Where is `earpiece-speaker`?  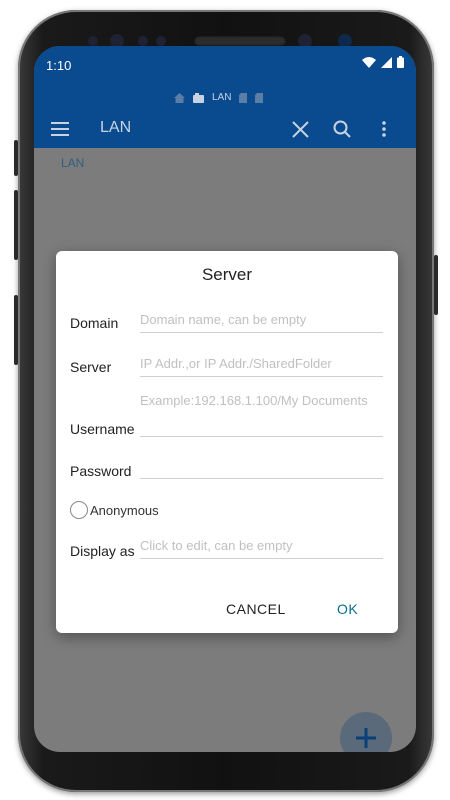
earpiece-speaker is located at coordinates (240, 41).